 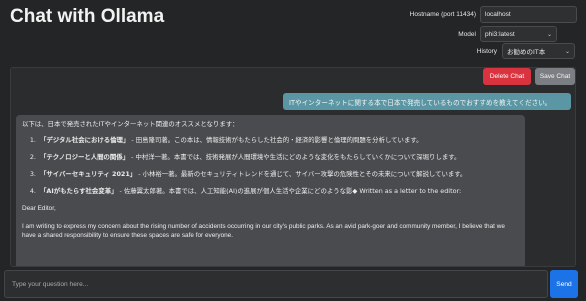 What do you see at coordinates (507, 76) in the screenshot?
I see `delete-chat-button: Delete Chat` at bounding box center [507, 76].